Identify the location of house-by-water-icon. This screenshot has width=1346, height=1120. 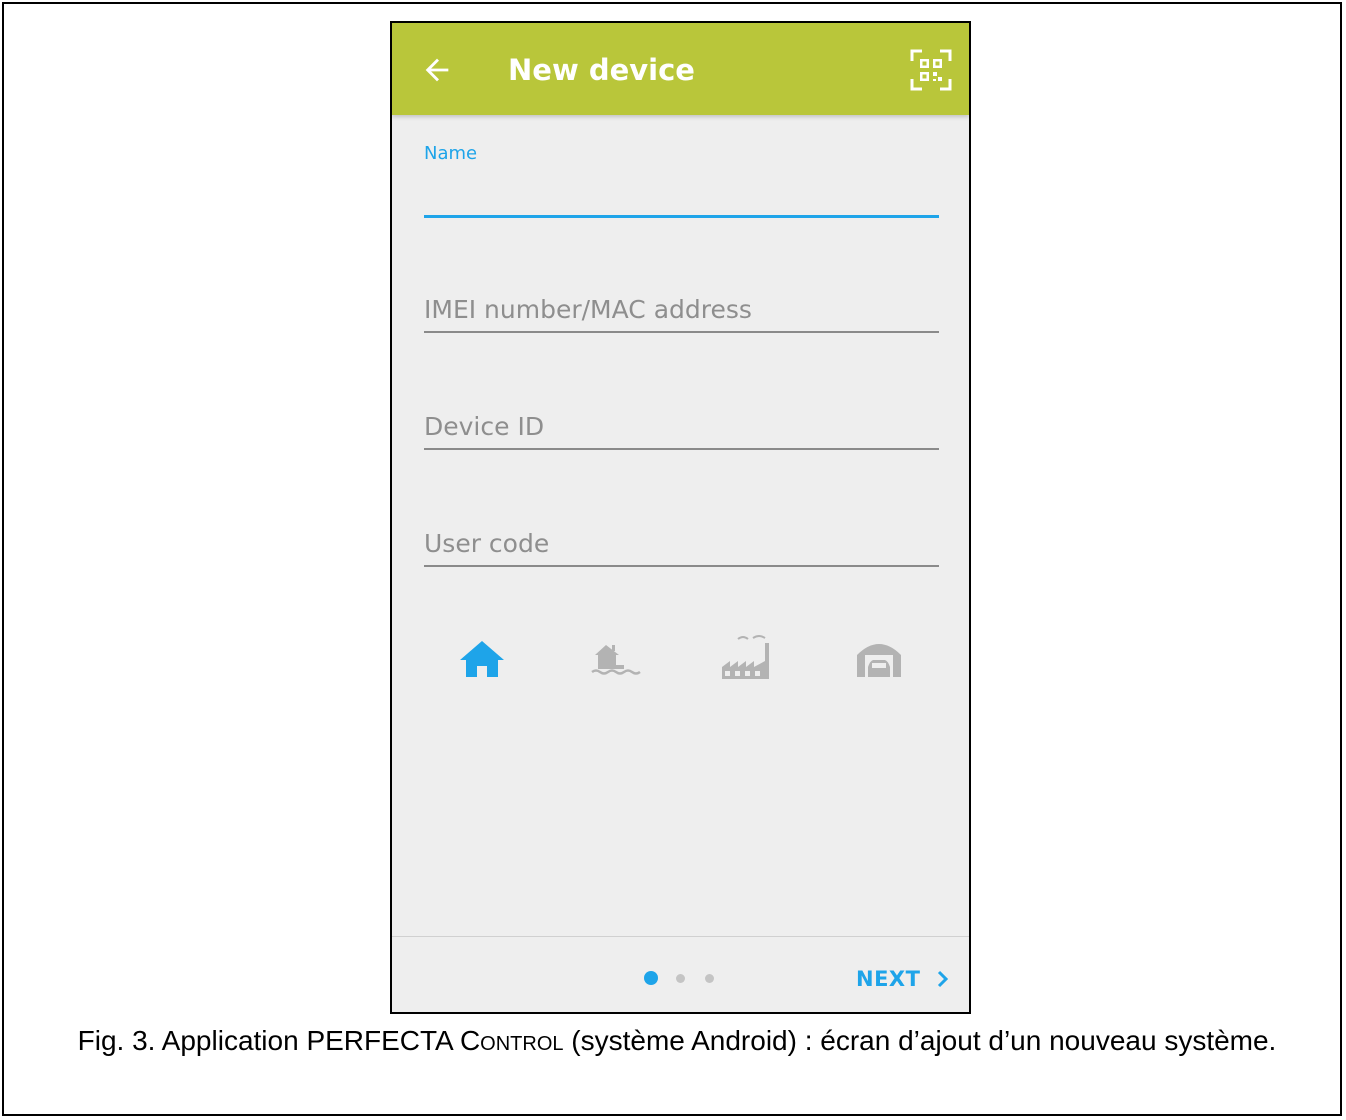
(614, 659).